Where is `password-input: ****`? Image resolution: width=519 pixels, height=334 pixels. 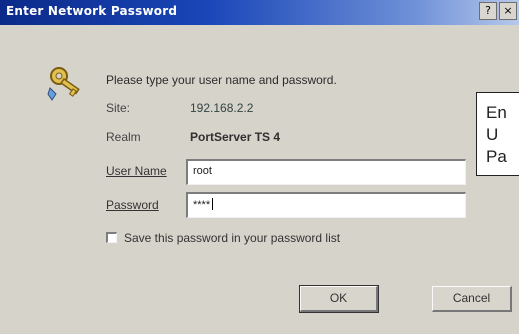 password-input: **** is located at coordinates (326, 205).